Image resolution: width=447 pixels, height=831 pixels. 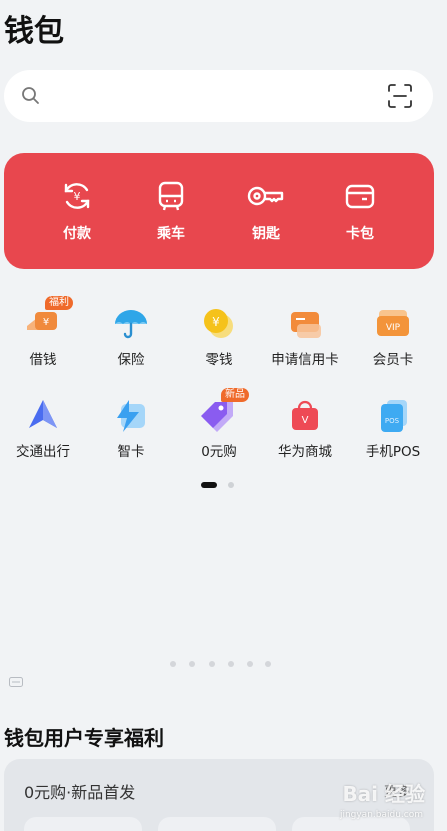 What do you see at coordinates (59, 303) in the screenshot?
I see `badge-welfare: 福利` at bounding box center [59, 303].